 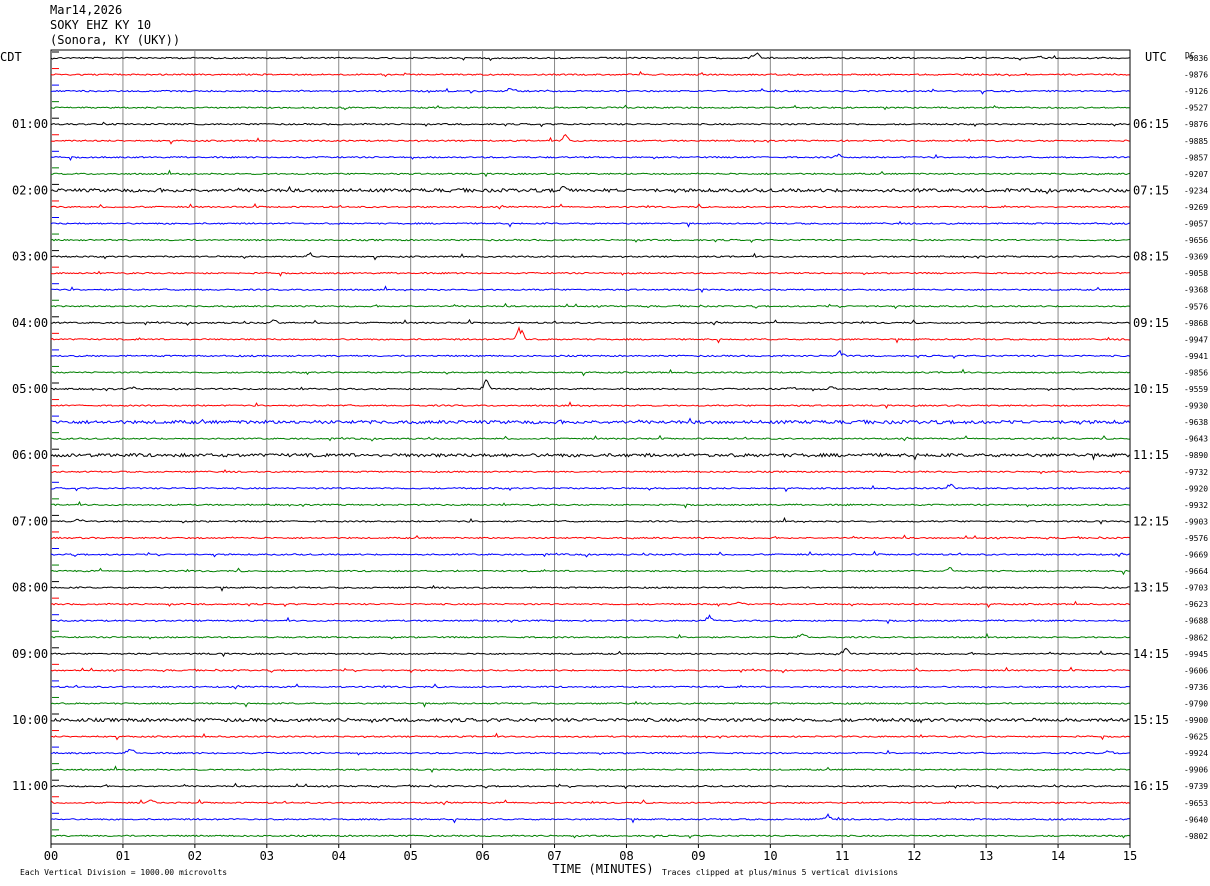 I want to click on dc-offset-label: -9656, so click(x=1196, y=240).